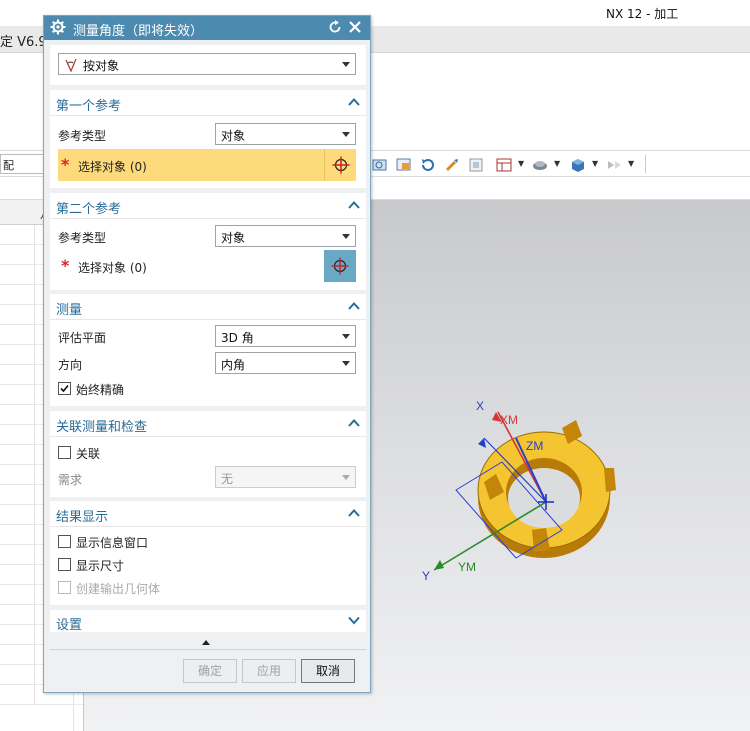  Describe the element at coordinates (504, 165) in the screenshot. I see `layout-icon` at that location.